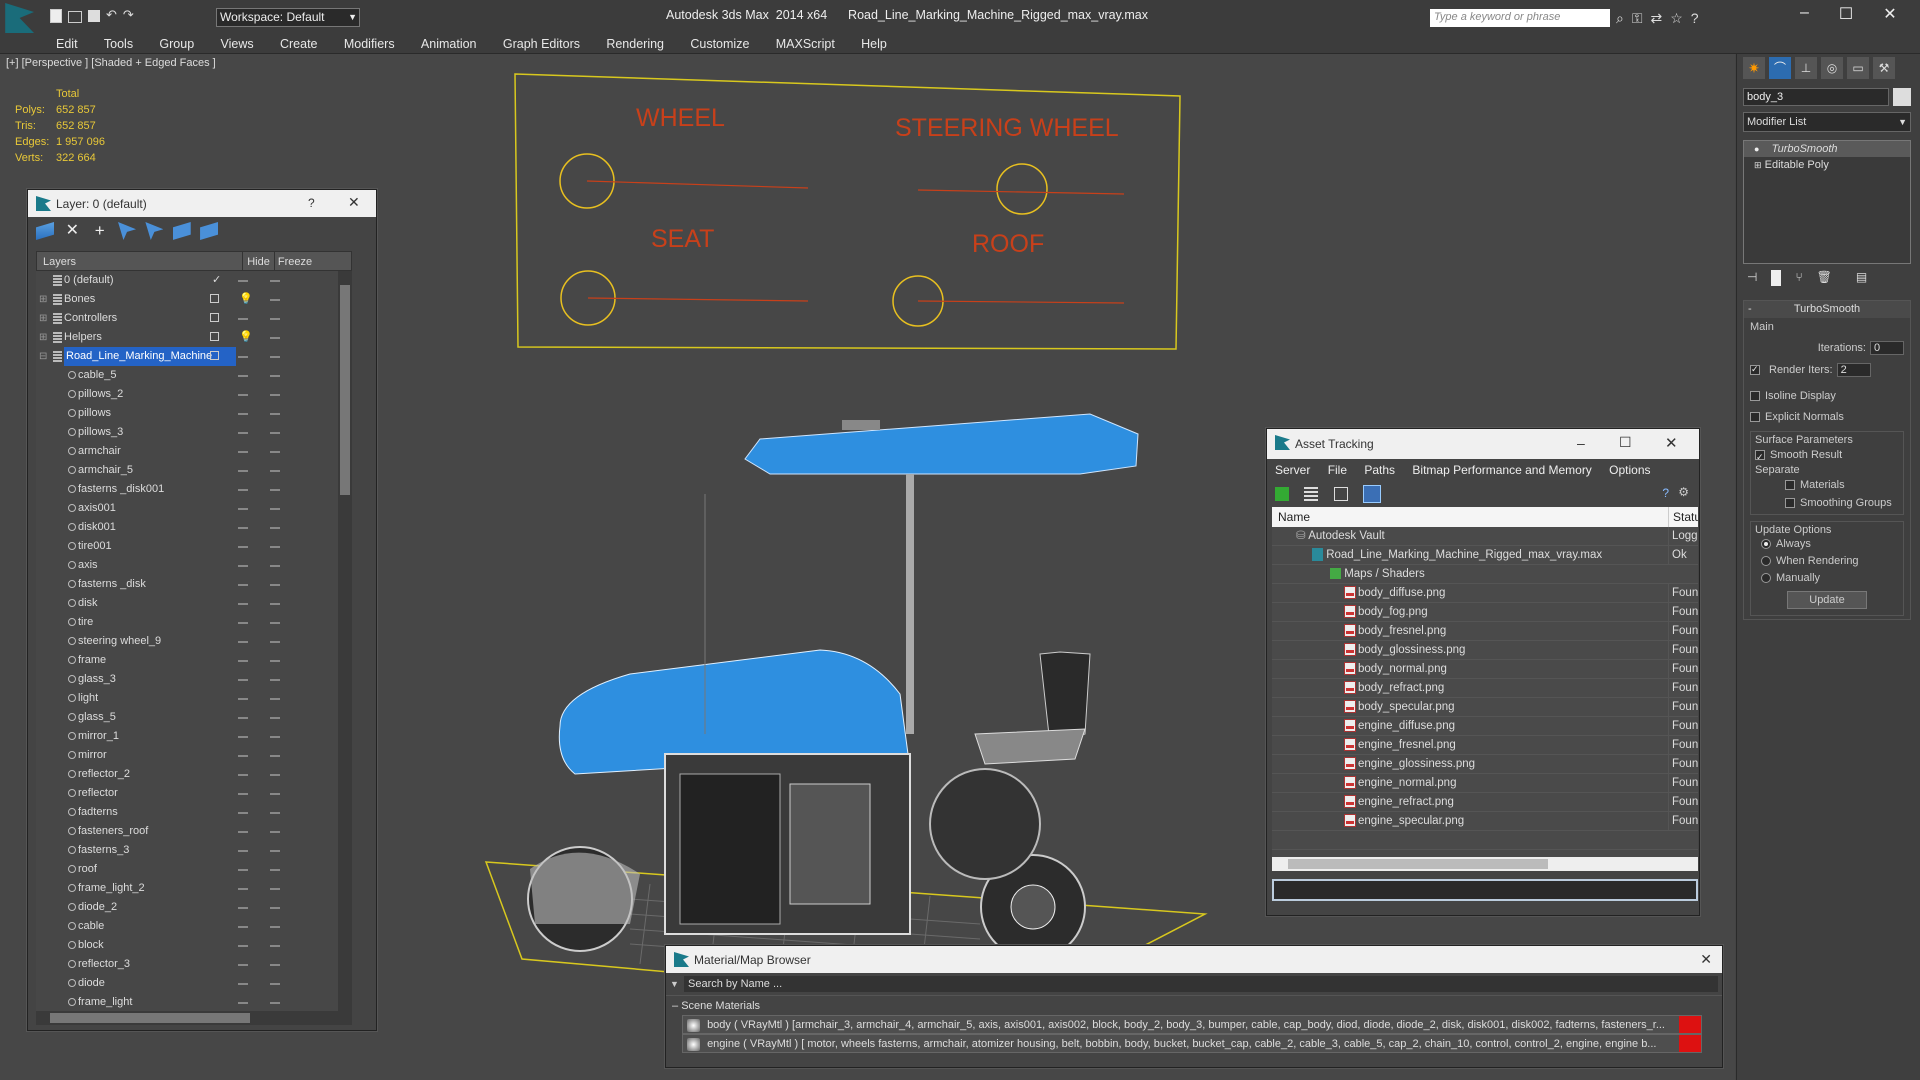 The width and height of the screenshot is (1920, 1080). I want to click on list-view-icon, so click(1311, 494).